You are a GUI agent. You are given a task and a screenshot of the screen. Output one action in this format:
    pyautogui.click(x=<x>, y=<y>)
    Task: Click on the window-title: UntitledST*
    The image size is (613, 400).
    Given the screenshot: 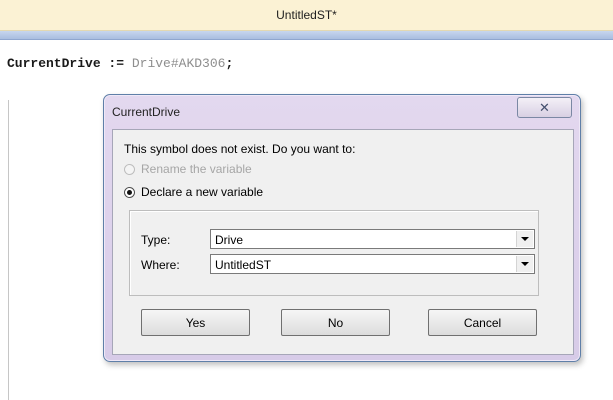 What is the action you would take?
    pyautogui.click(x=306, y=15)
    